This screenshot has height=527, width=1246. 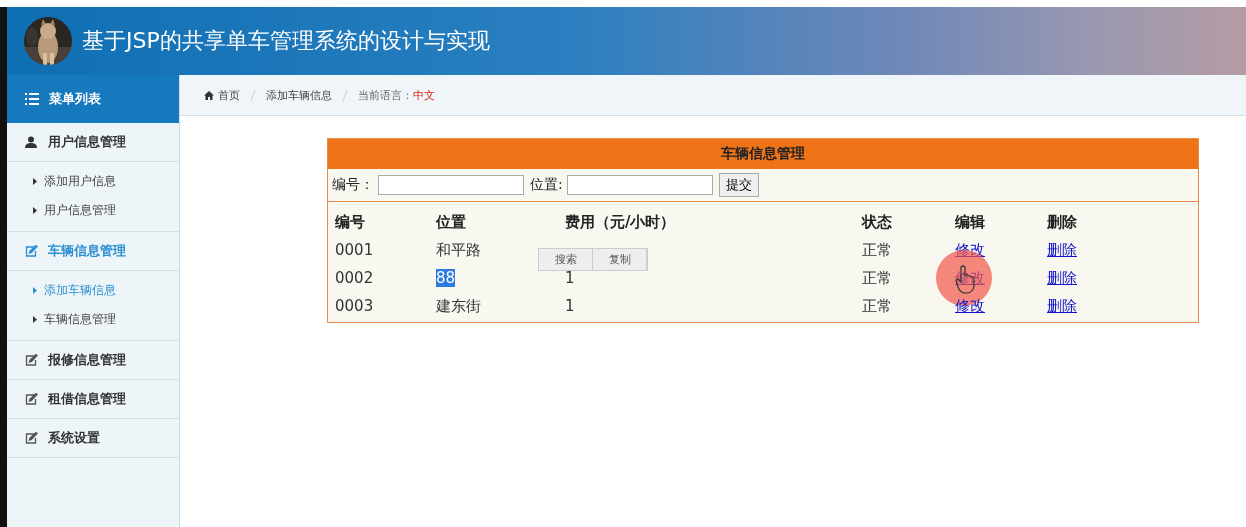 What do you see at coordinates (355, 278) in the screenshot?
I see `table-cell-text: 0002` at bounding box center [355, 278].